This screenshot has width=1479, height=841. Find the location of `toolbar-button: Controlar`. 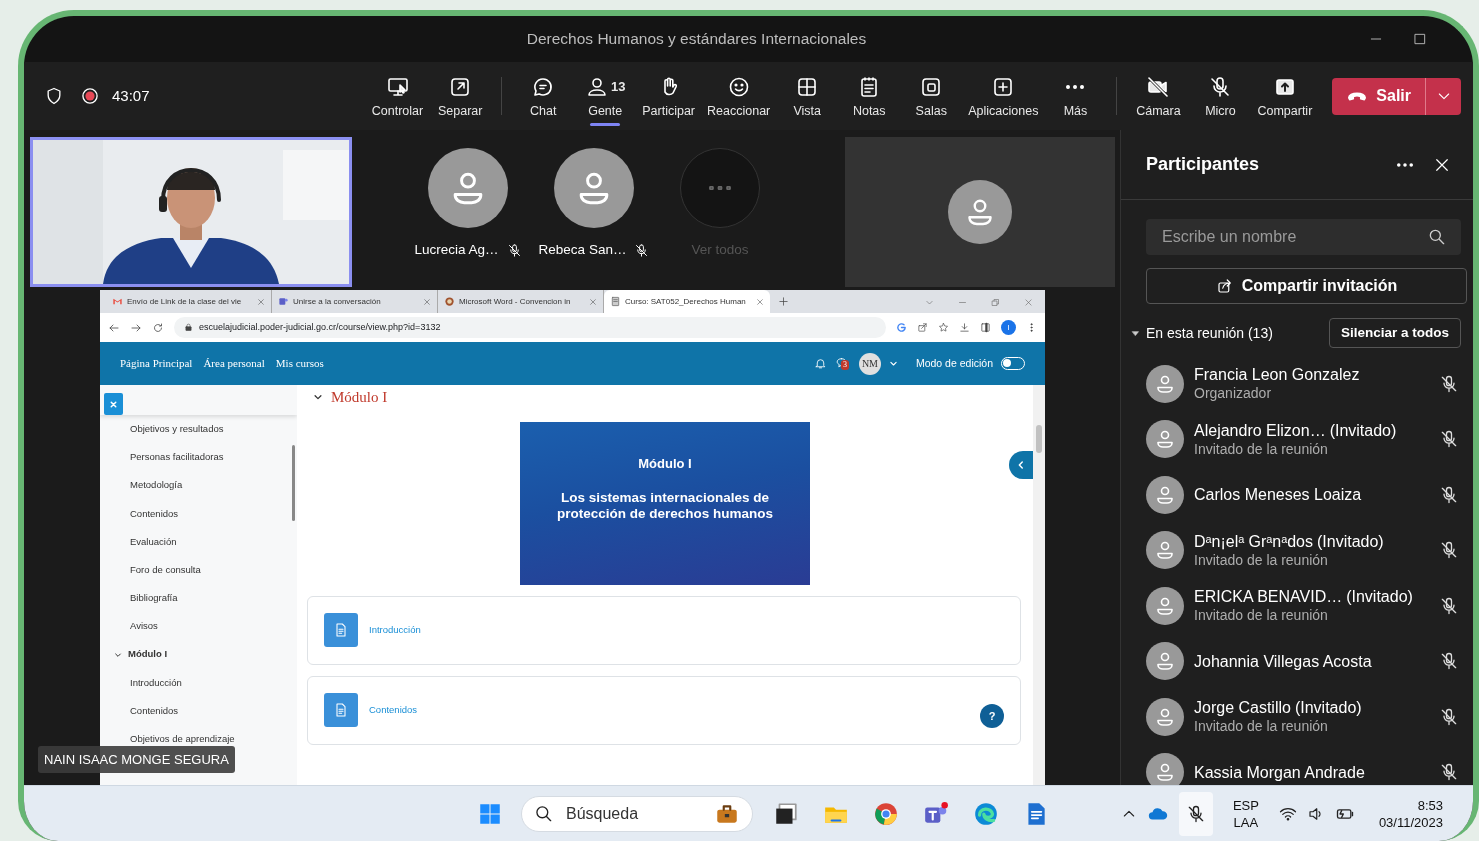

toolbar-button: Controlar is located at coordinates (397, 96).